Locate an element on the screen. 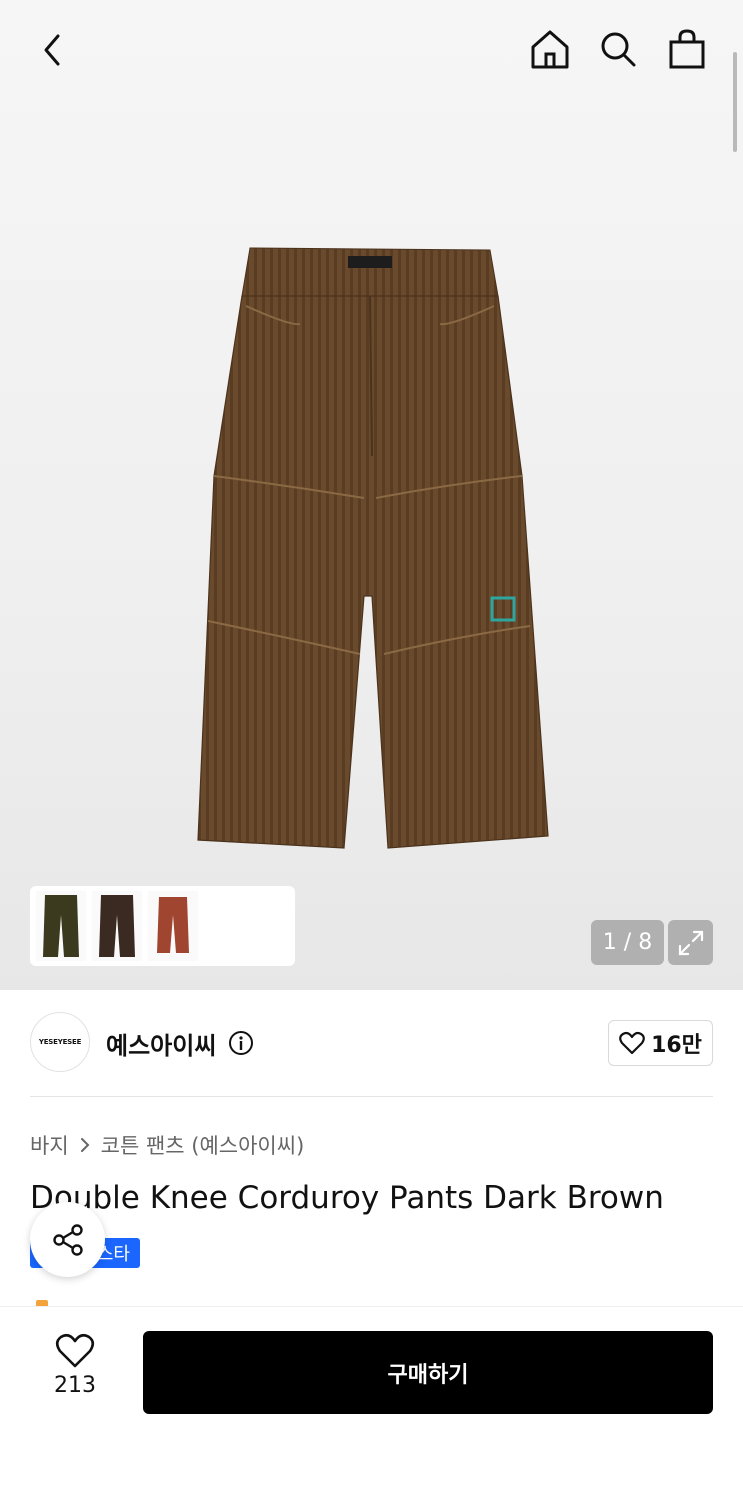 The height and width of the screenshot is (1500, 743). brand-name: 예스아이씨 is located at coordinates (161, 1043).